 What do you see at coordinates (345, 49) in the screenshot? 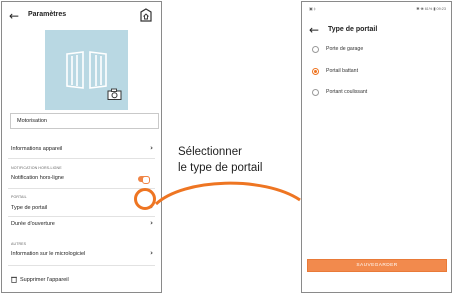
I see `option-label: Porte de garage` at bounding box center [345, 49].